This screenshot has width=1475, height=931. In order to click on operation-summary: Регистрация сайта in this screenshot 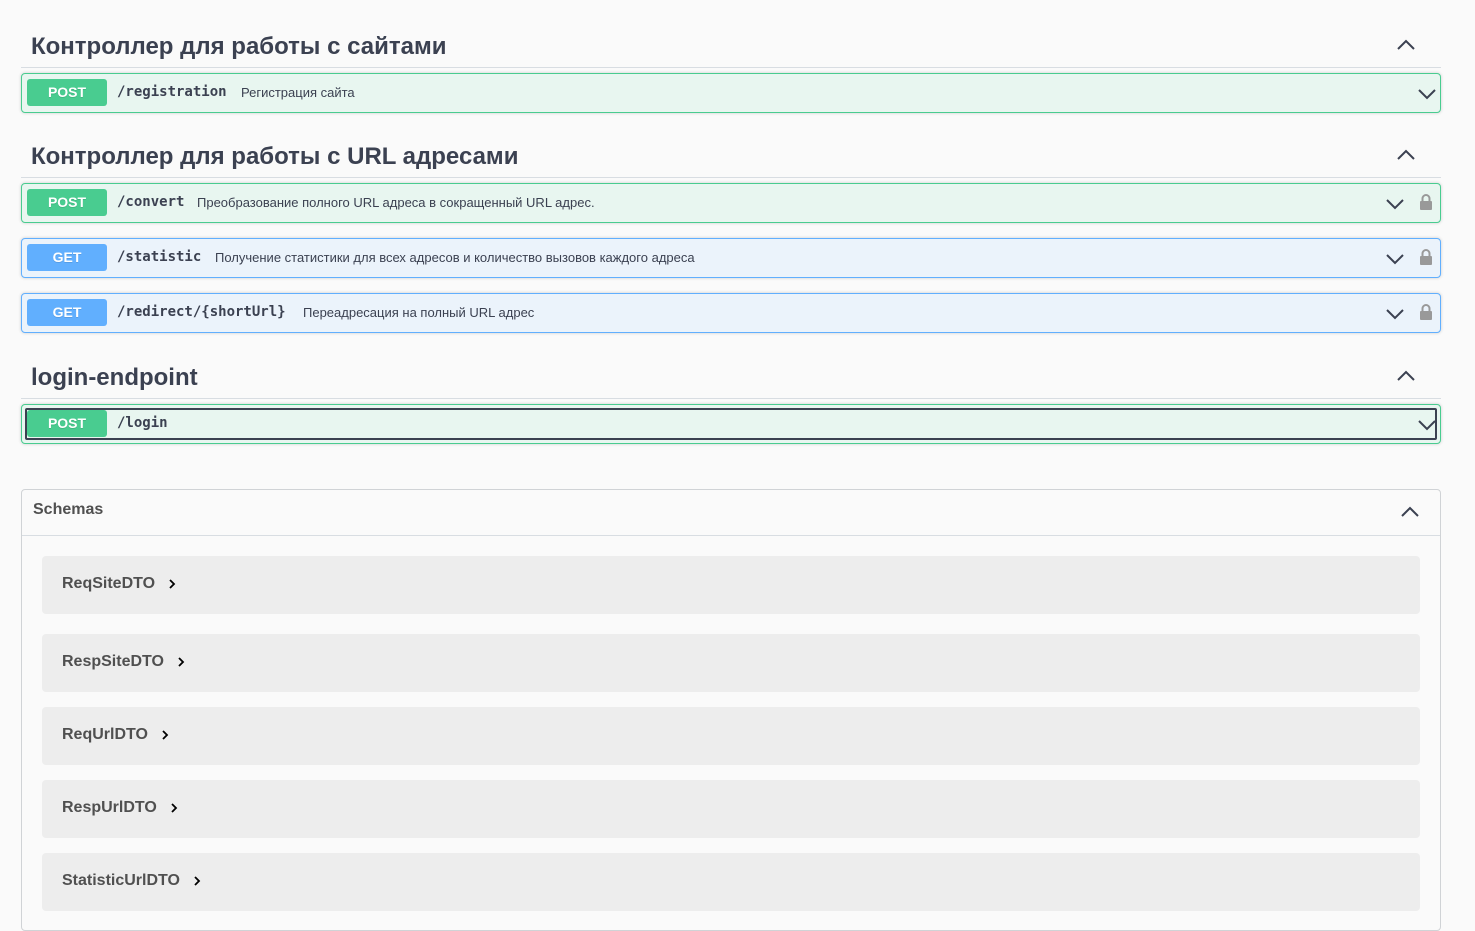, I will do `click(298, 92)`.